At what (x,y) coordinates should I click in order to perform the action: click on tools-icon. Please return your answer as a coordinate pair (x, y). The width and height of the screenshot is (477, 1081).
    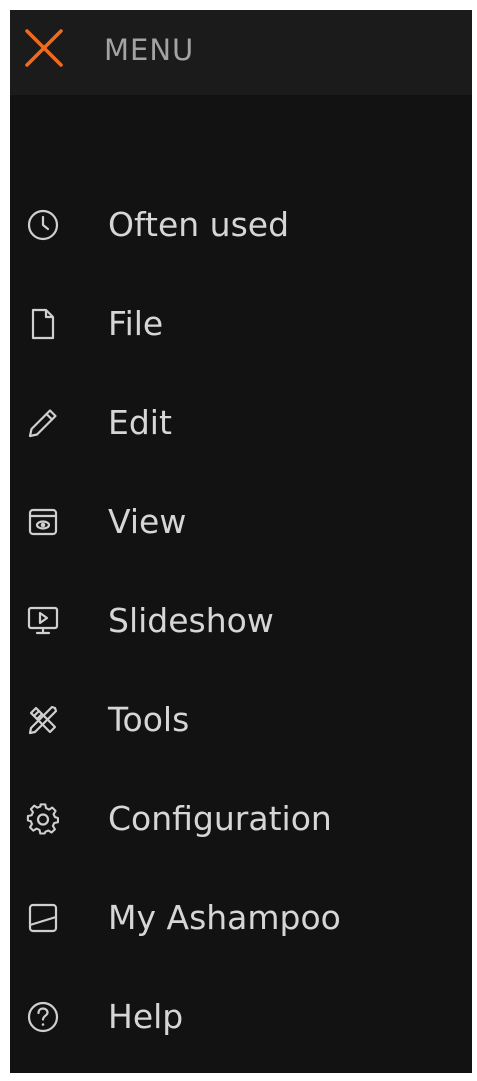
    Looking at the image, I should click on (43, 720).